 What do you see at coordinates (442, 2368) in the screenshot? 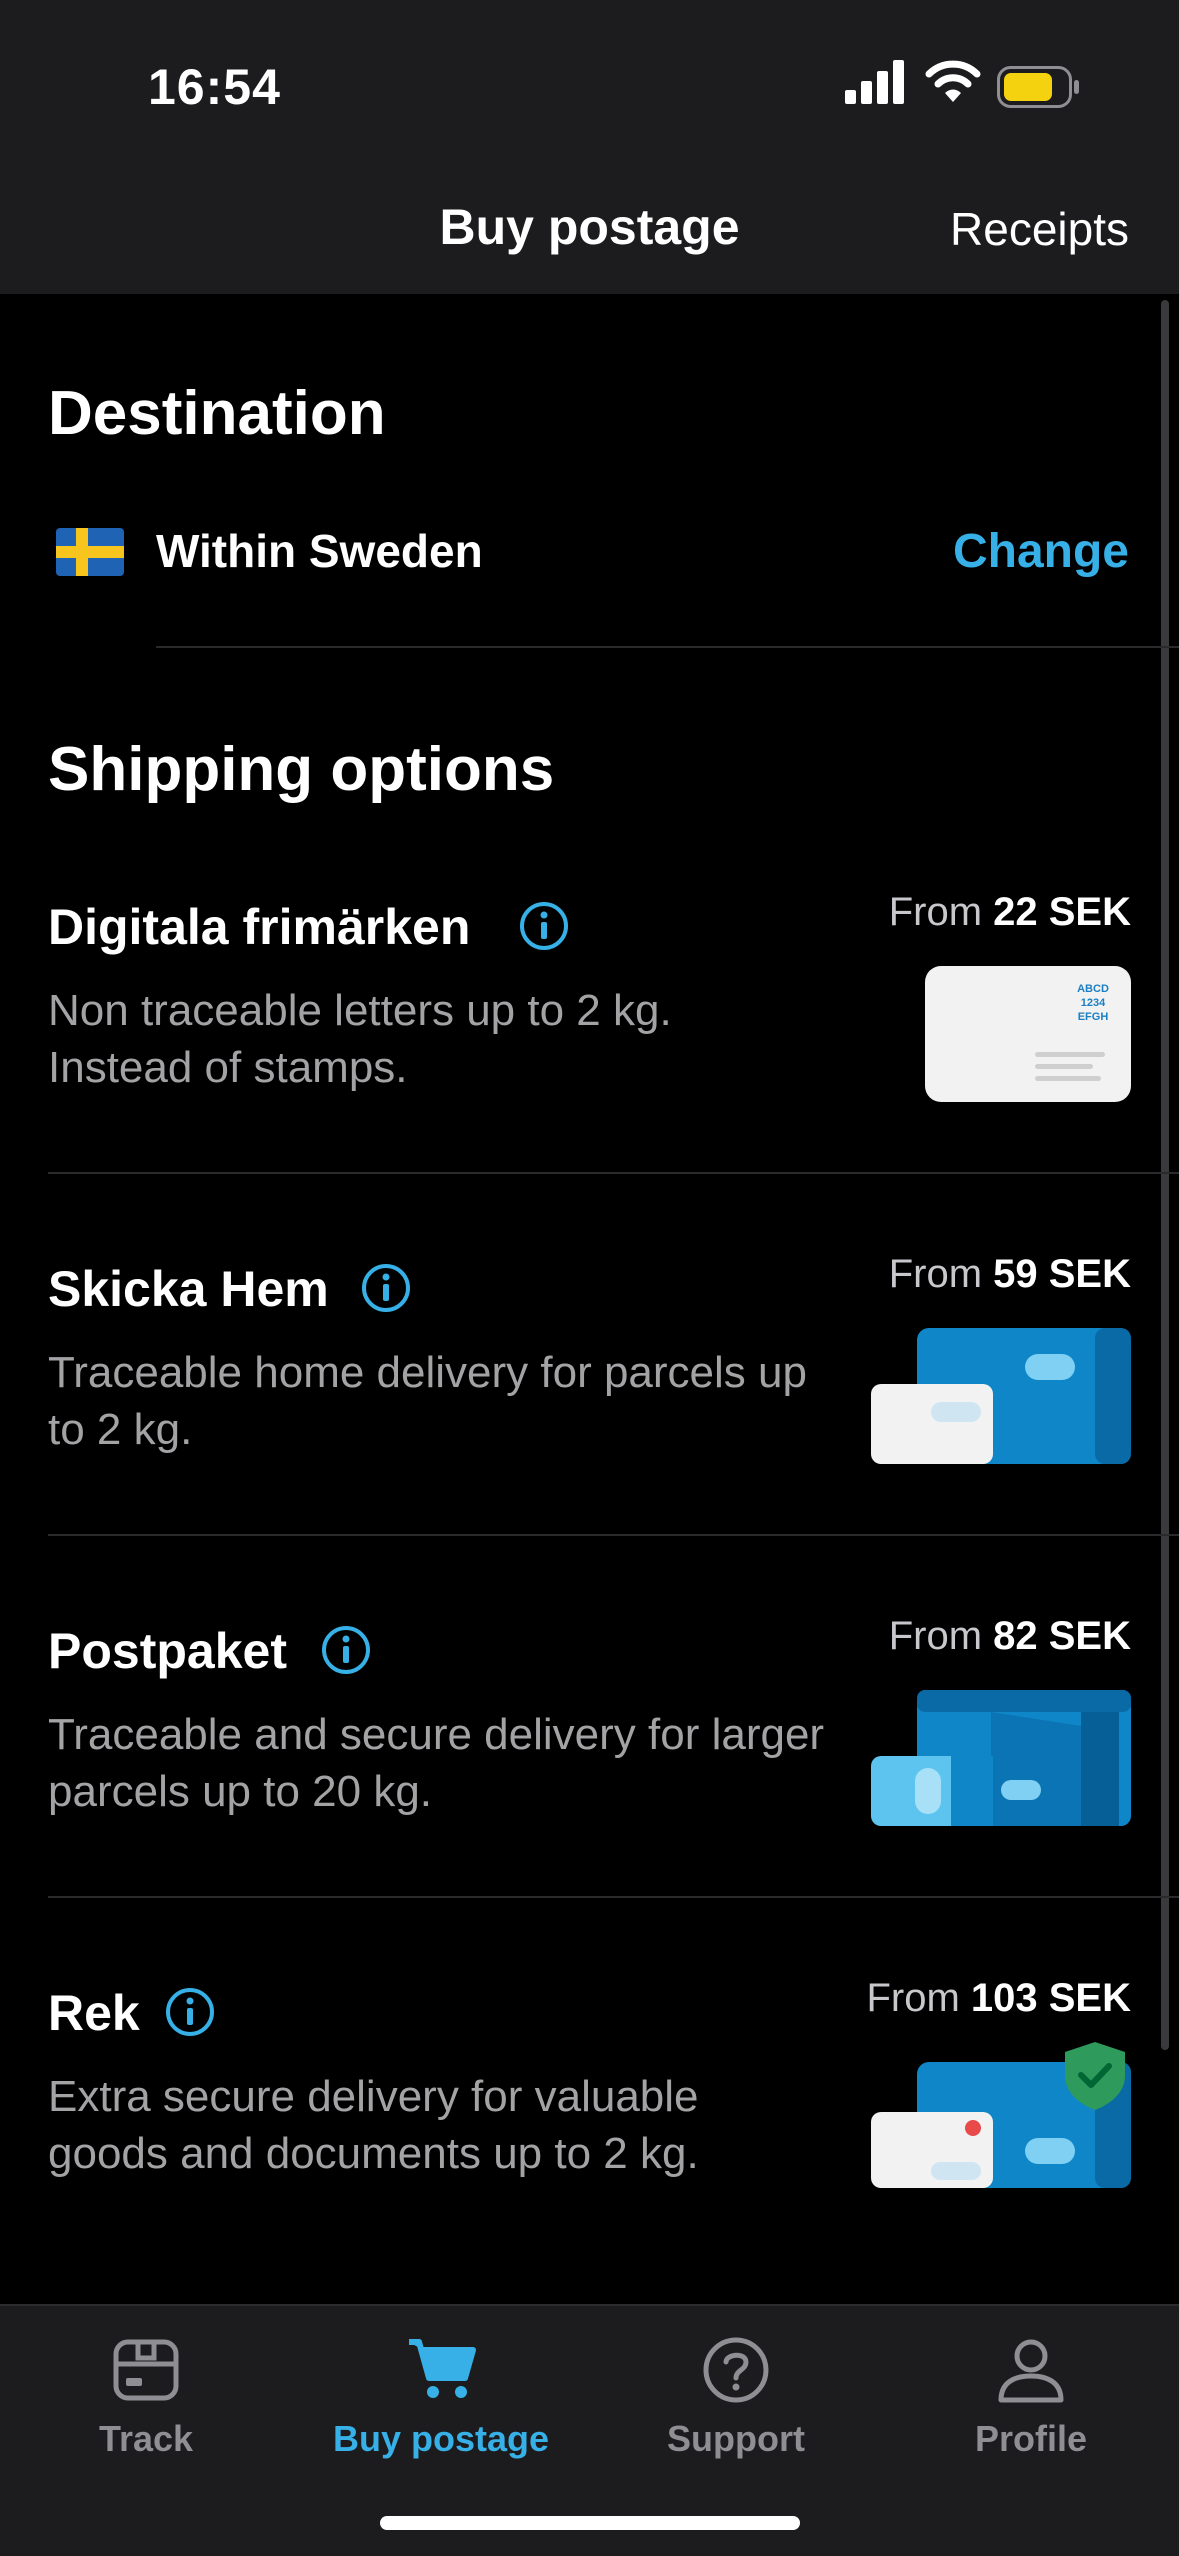
I see `cart-icon` at bounding box center [442, 2368].